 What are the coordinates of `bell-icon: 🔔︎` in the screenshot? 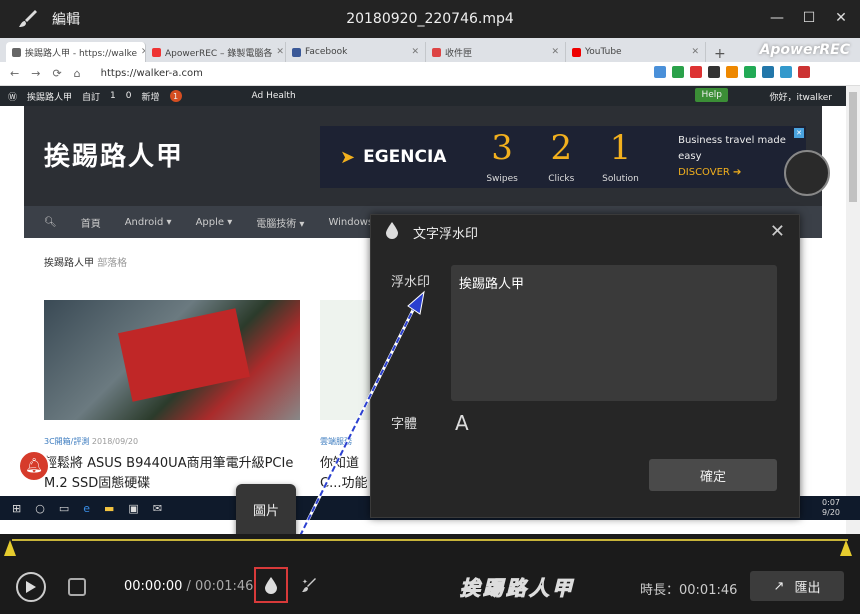 It's located at (34, 466).